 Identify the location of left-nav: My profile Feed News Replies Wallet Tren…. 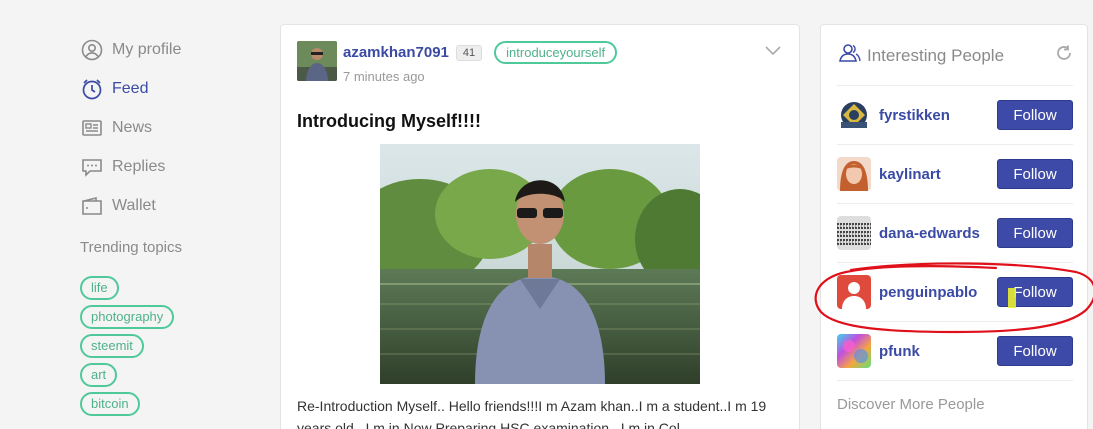
(170, 223).